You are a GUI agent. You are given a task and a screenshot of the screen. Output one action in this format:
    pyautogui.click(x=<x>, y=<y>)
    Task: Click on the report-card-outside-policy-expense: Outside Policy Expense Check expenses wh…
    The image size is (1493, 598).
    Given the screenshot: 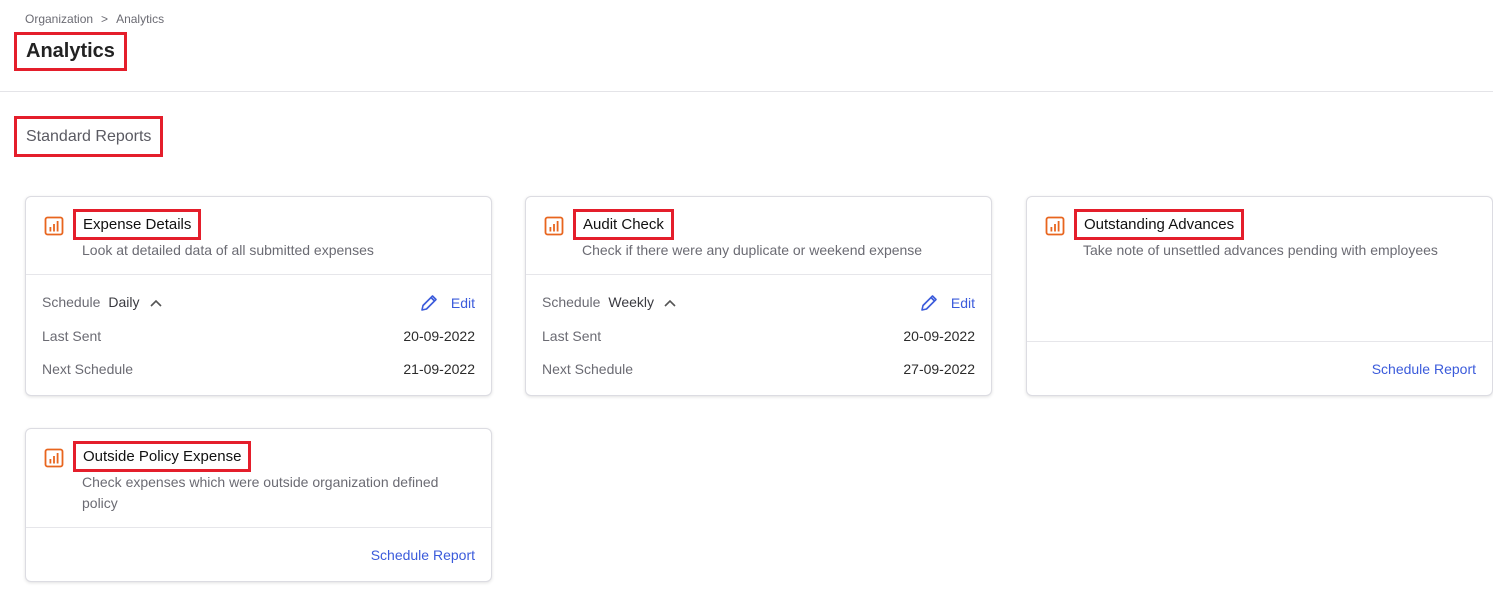 What is the action you would take?
    pyautogui.click(x=258, y=505)
    